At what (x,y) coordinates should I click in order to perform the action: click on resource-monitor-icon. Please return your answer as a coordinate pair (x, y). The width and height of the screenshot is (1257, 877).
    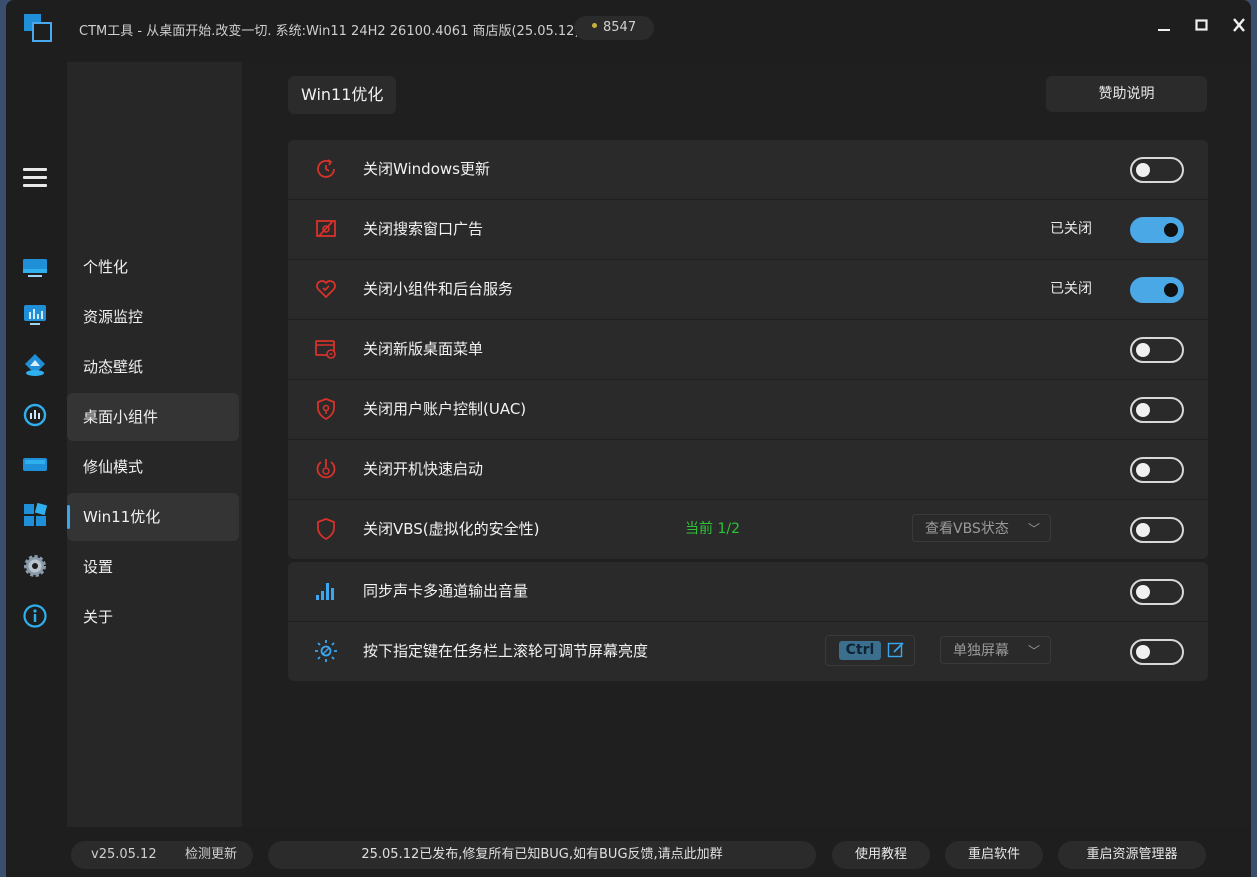
    Looking at the image, I should click on (35, 315).